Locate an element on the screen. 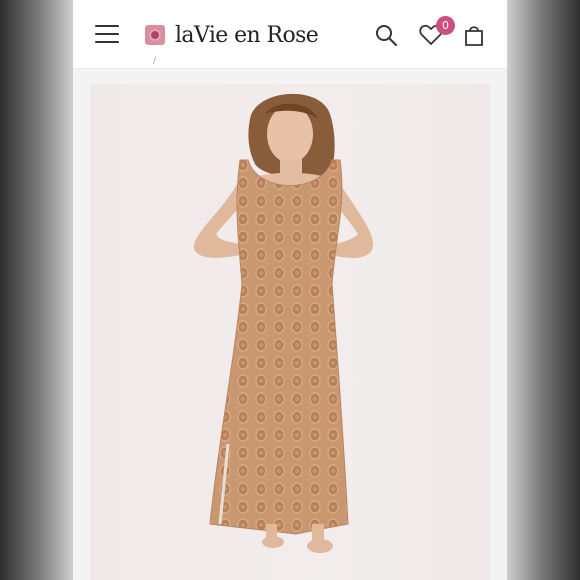 This screenshot has width=580, height=580. brand-logo: laVie en Rose is located at coordinates (232, 35).